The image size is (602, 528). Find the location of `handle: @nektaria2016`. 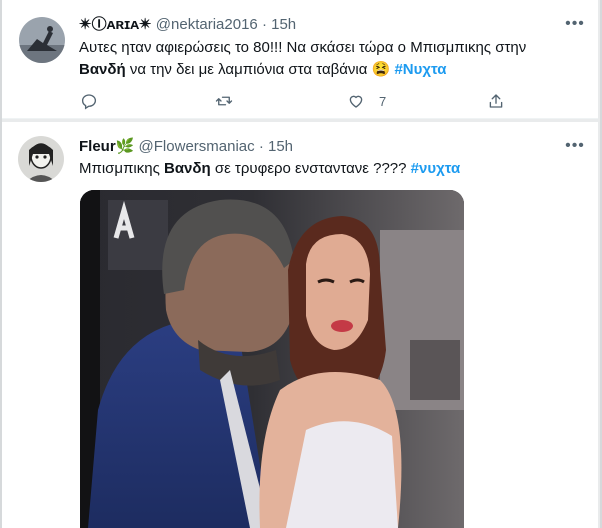

handle: @nektaria2016 is located at coordinates (207, 24).